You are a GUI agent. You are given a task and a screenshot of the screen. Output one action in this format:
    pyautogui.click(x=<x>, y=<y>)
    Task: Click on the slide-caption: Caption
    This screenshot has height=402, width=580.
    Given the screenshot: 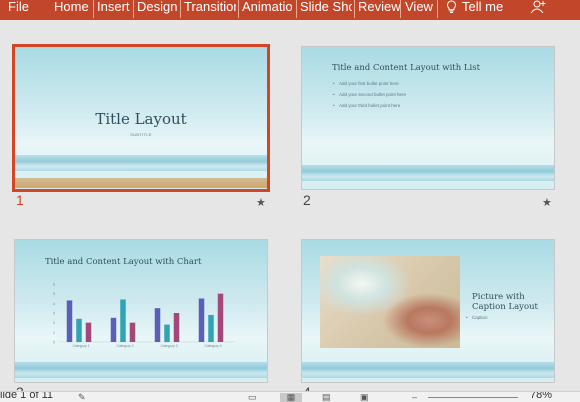 What is the action you would take?
    pyautogui.click(x=476, y=317)
    